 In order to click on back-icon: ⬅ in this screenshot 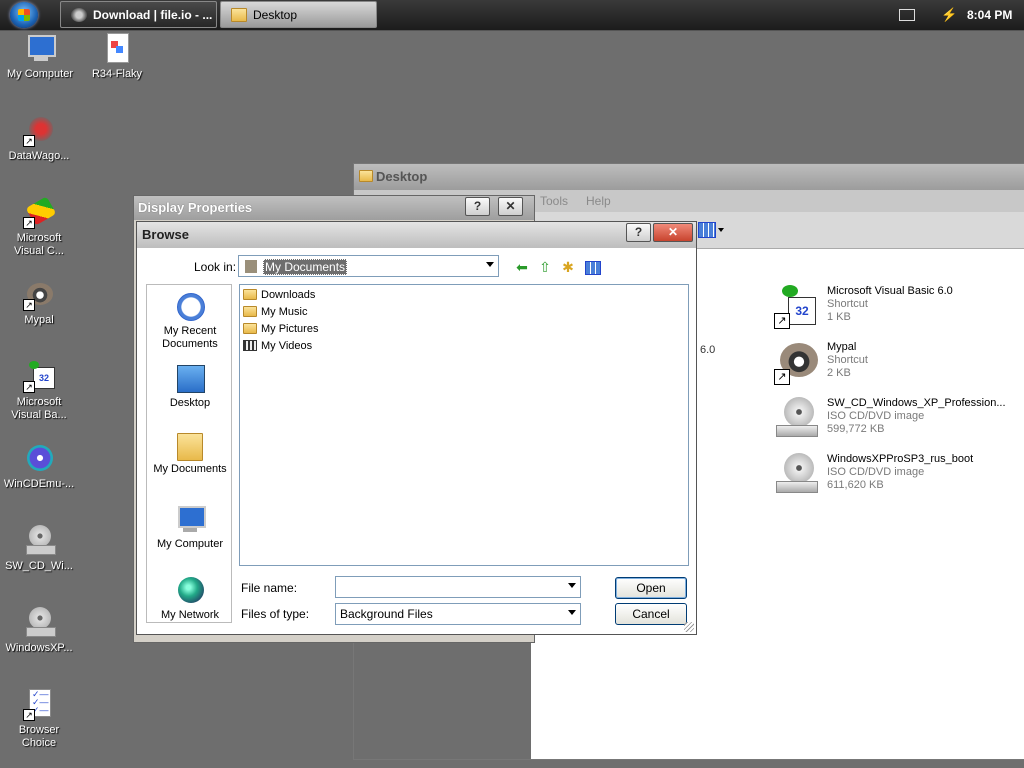, I will do `click(522, 267)`.